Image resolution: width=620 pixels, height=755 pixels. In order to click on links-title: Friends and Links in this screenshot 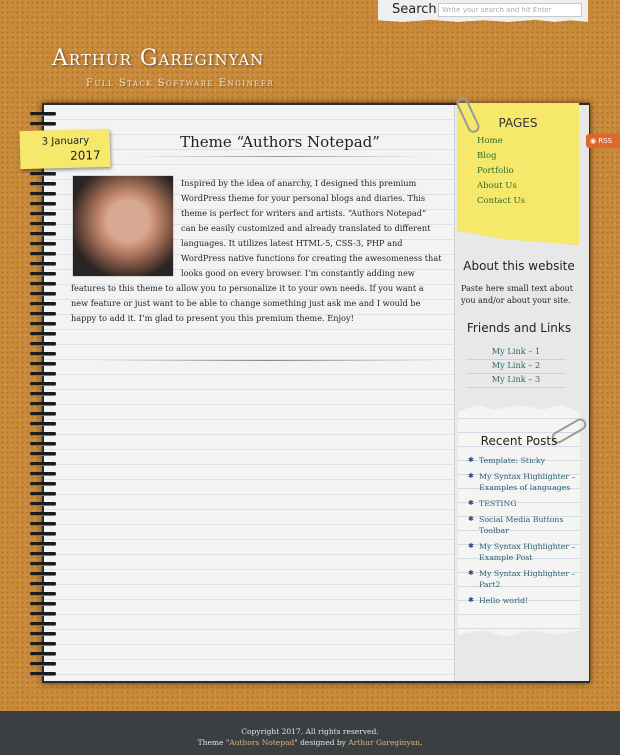, I will do `click(519, 328)`.